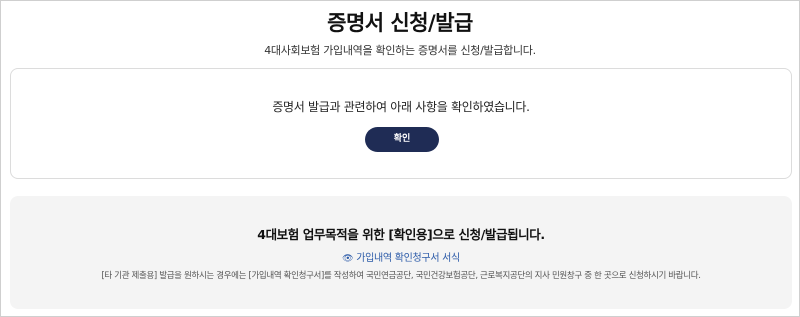 The image size is (800, 317). I want to click on page-subtitle: 4대사회보험 가입내역을 확인하는 증명서를 신청/발급합니다., so click(400, 50).